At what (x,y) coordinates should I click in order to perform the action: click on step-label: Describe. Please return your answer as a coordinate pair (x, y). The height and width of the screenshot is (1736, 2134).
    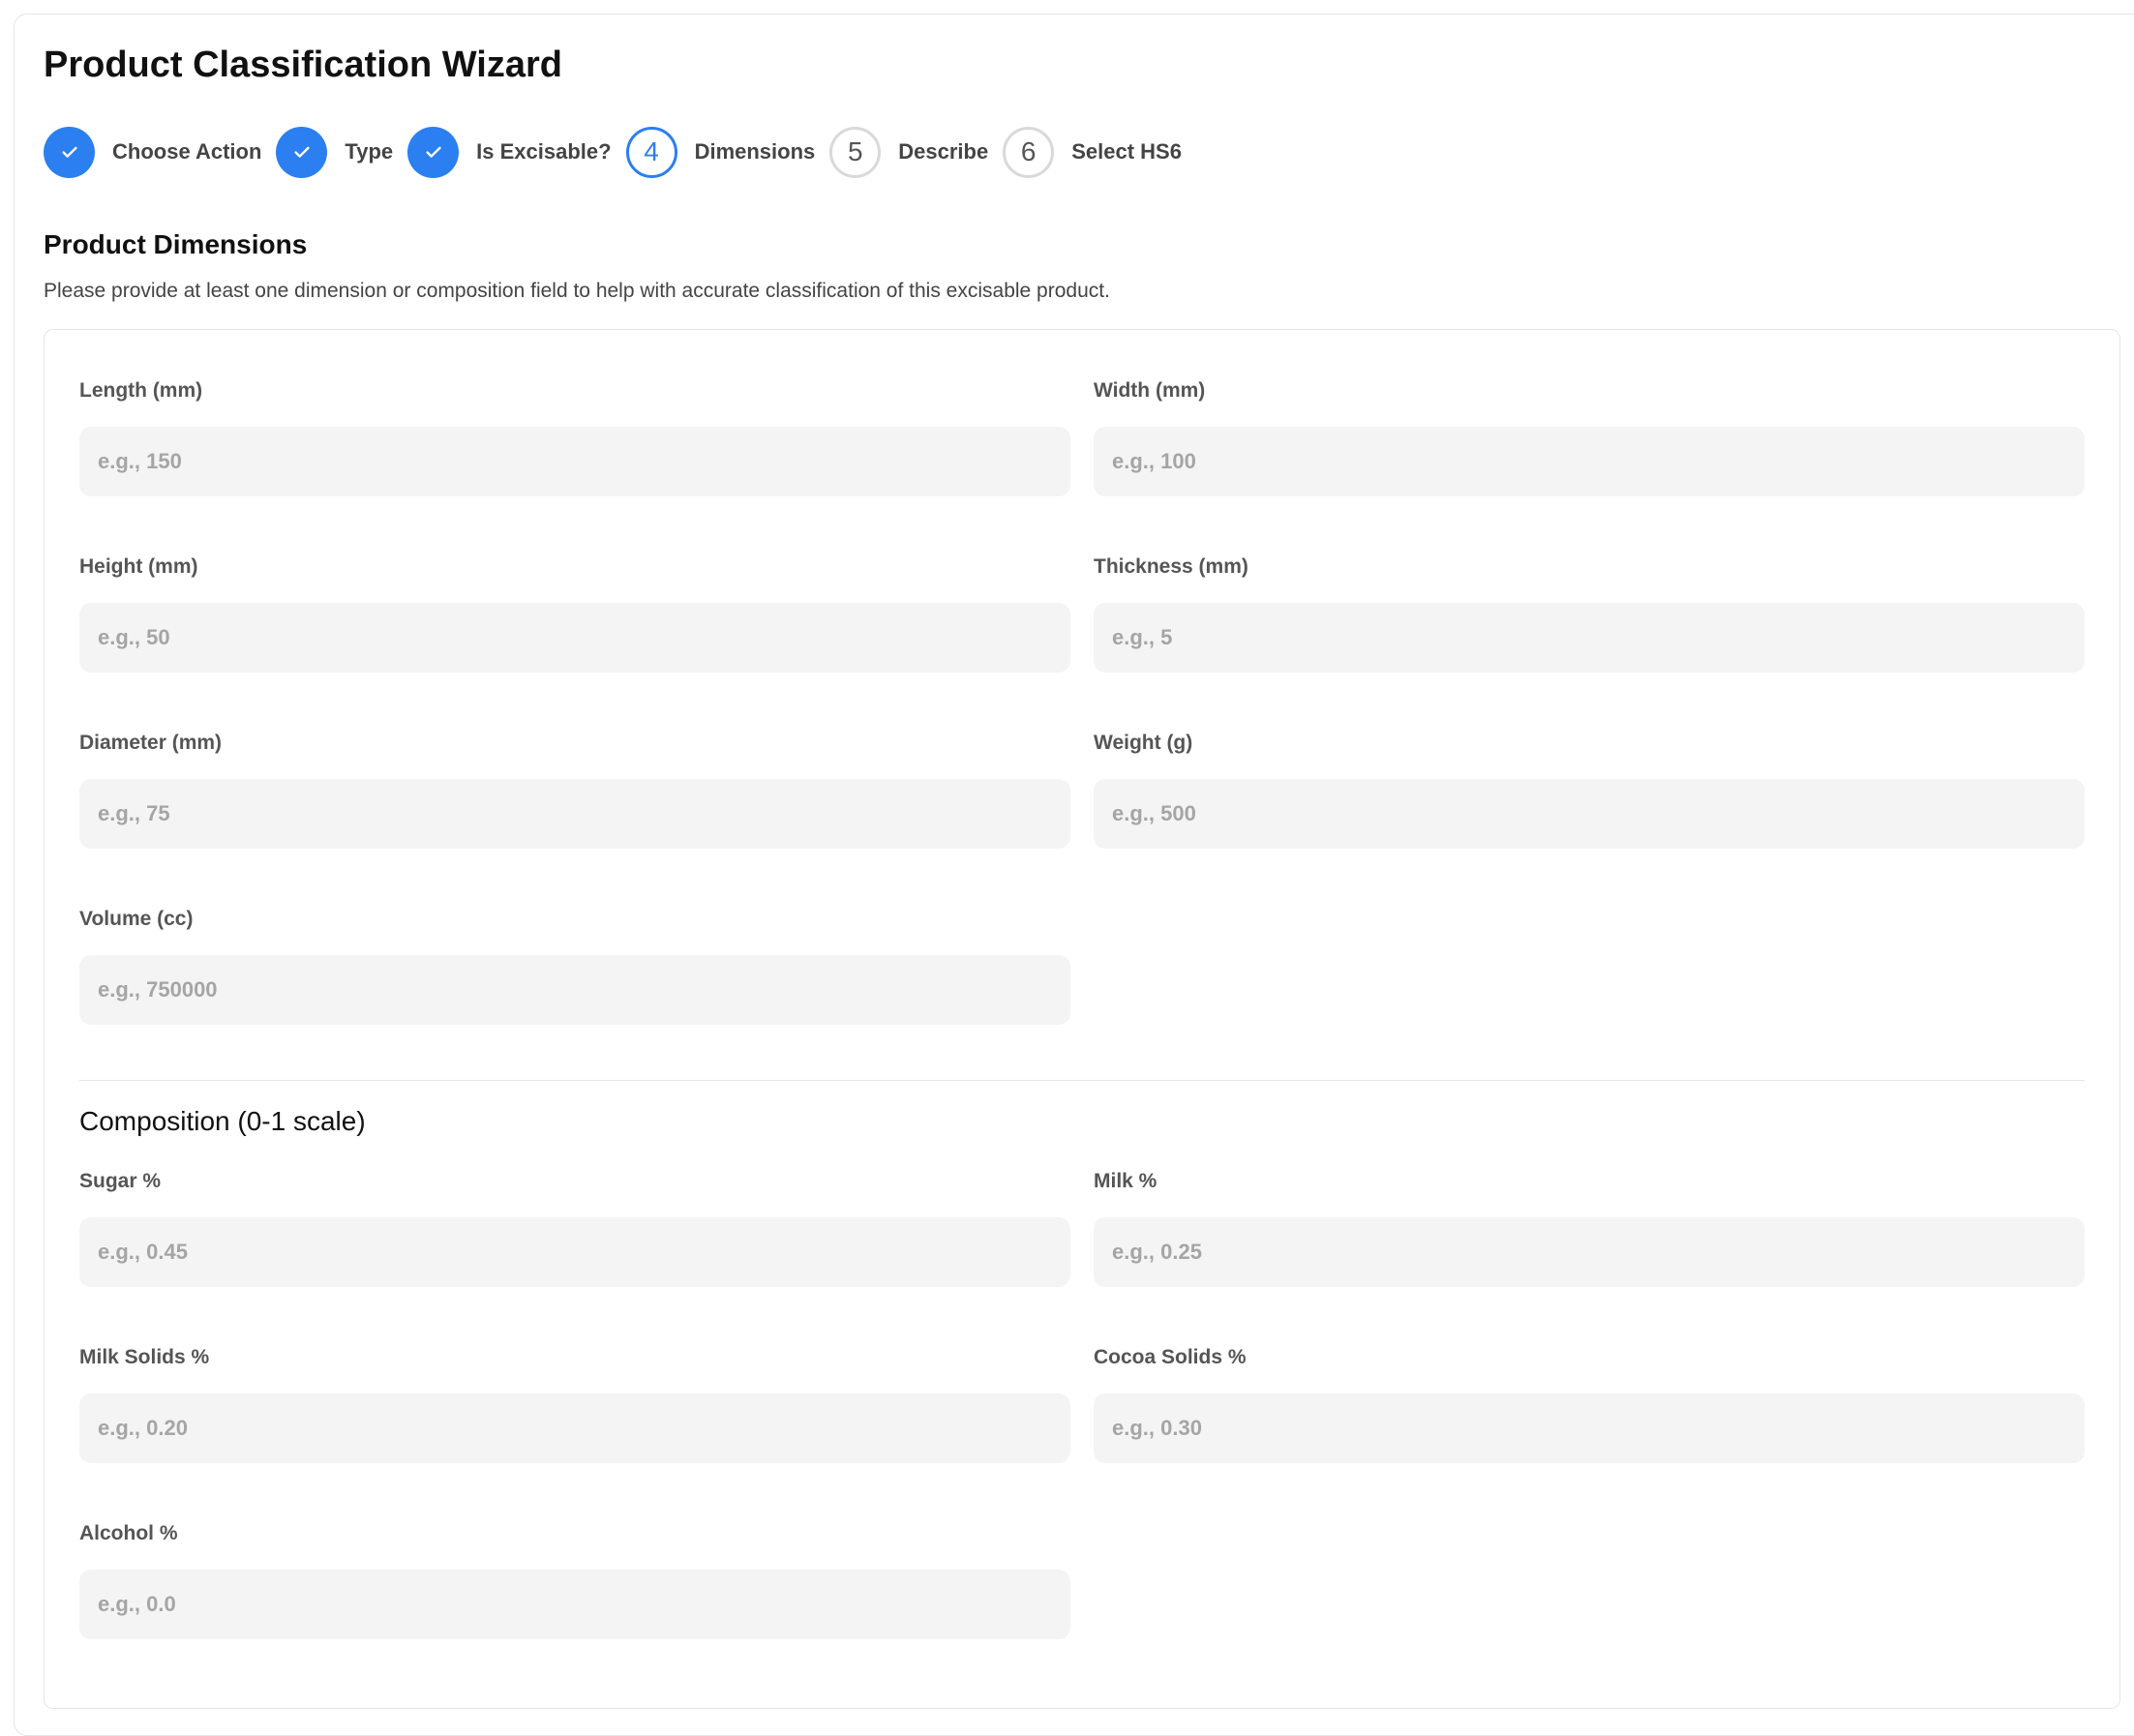
    Looking at the image, I should click on (943, 151).